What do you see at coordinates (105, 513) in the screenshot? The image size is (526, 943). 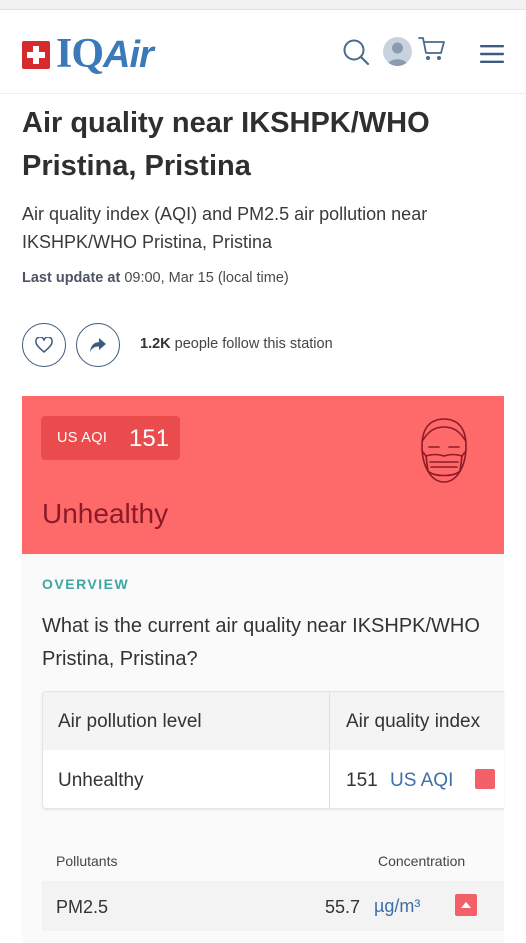 I see `aqi-status: Unhealthy` at bounding box center [105, 513].